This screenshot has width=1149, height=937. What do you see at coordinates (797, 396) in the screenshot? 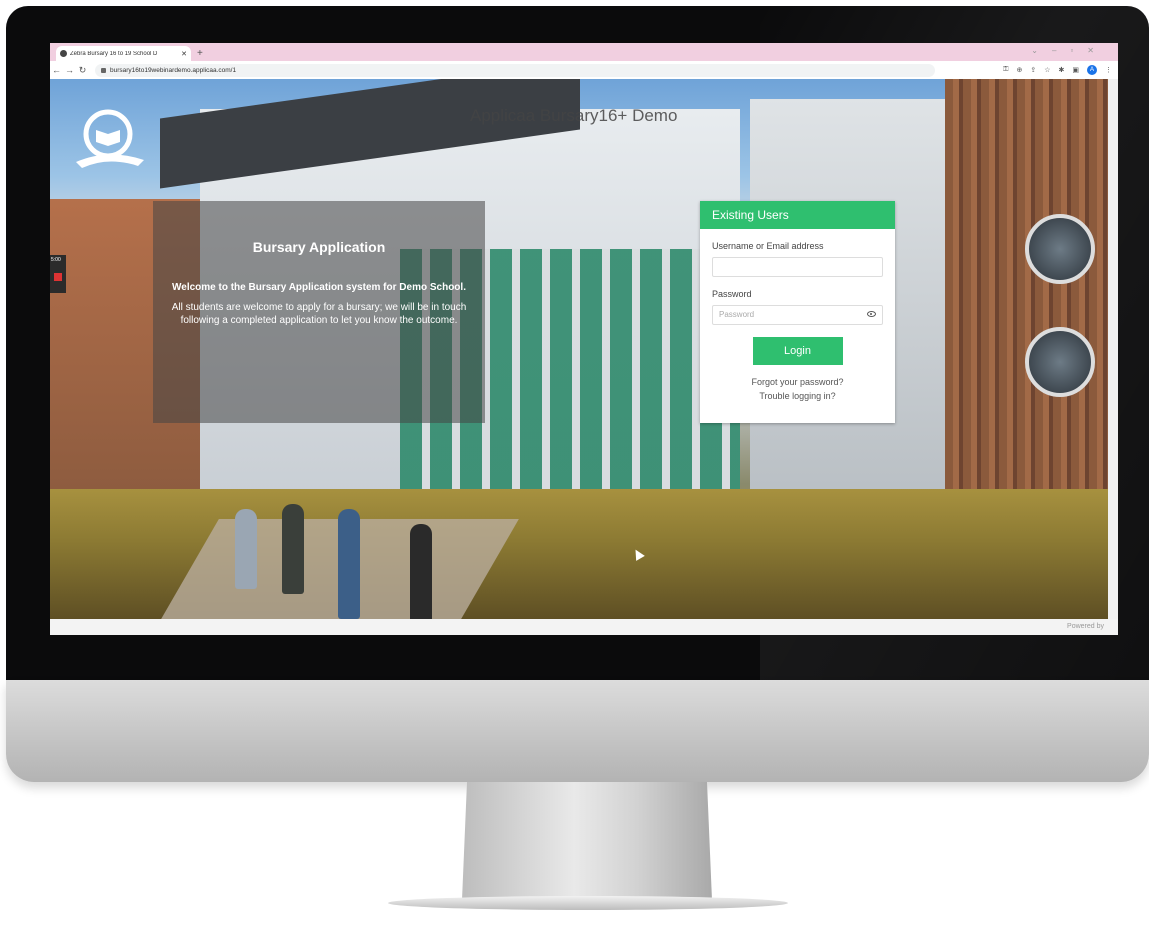
I see `trouble-logging-in-link: Trouble logging in?` at bounding box center [797, 396].